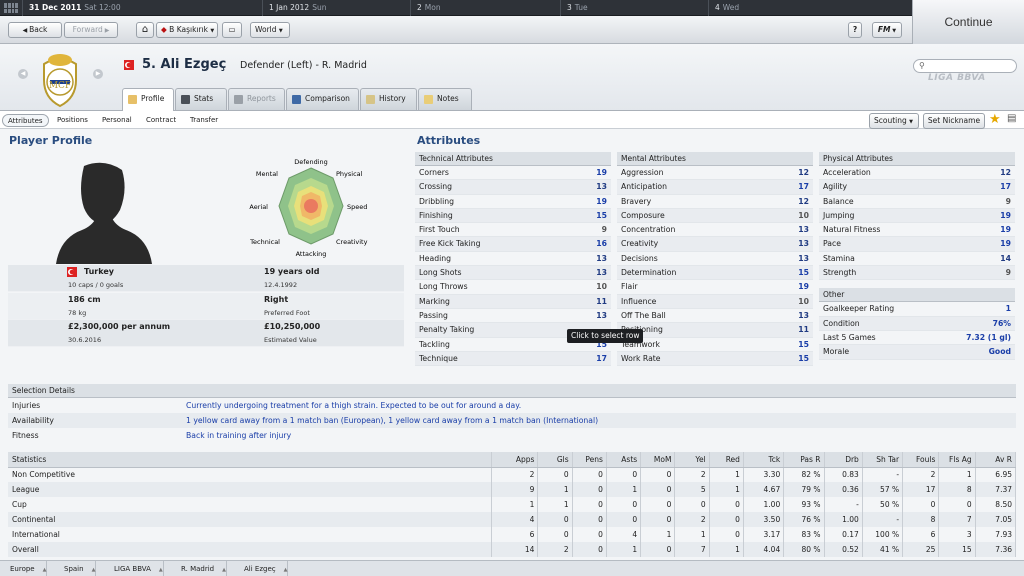 The width and height of the screenshot is (1024, 576). What do you see at coordinates (23, 74) in the screenshot?
I see `previous-player-button: ◀` at bounding box center [23, 74].